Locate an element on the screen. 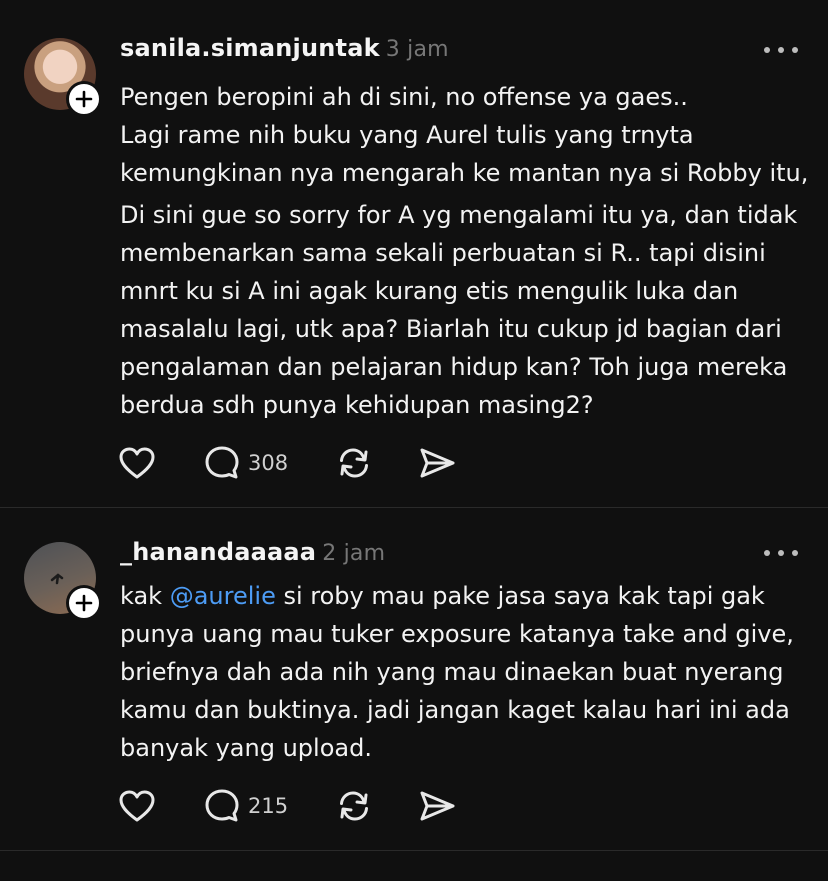 This screenshot has height=881, width=828. action-bar: 215 is located at coordinates (288, 806).